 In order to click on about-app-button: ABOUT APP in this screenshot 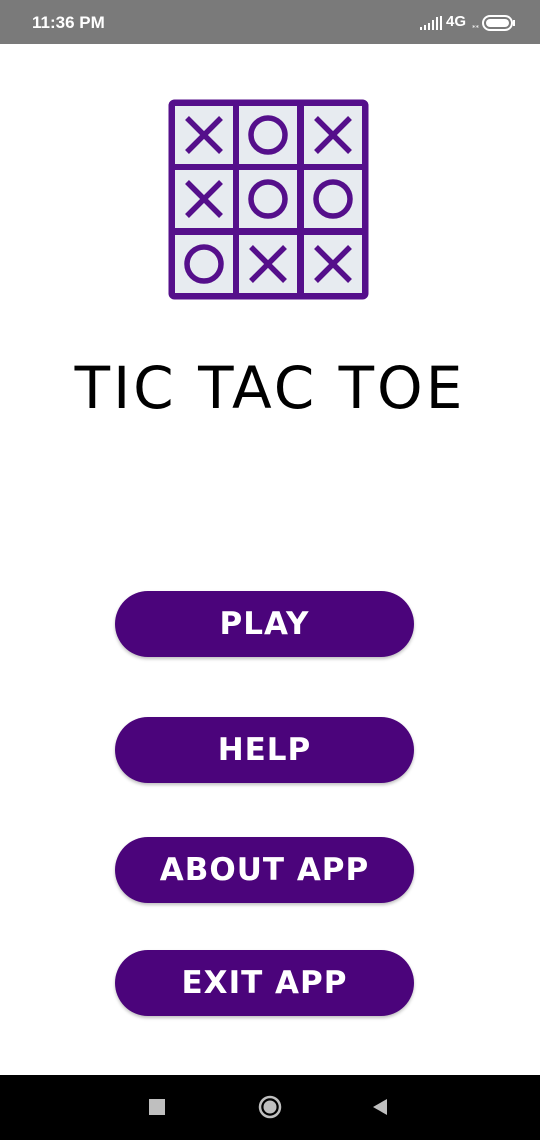, I will do `click(264, 870)`.